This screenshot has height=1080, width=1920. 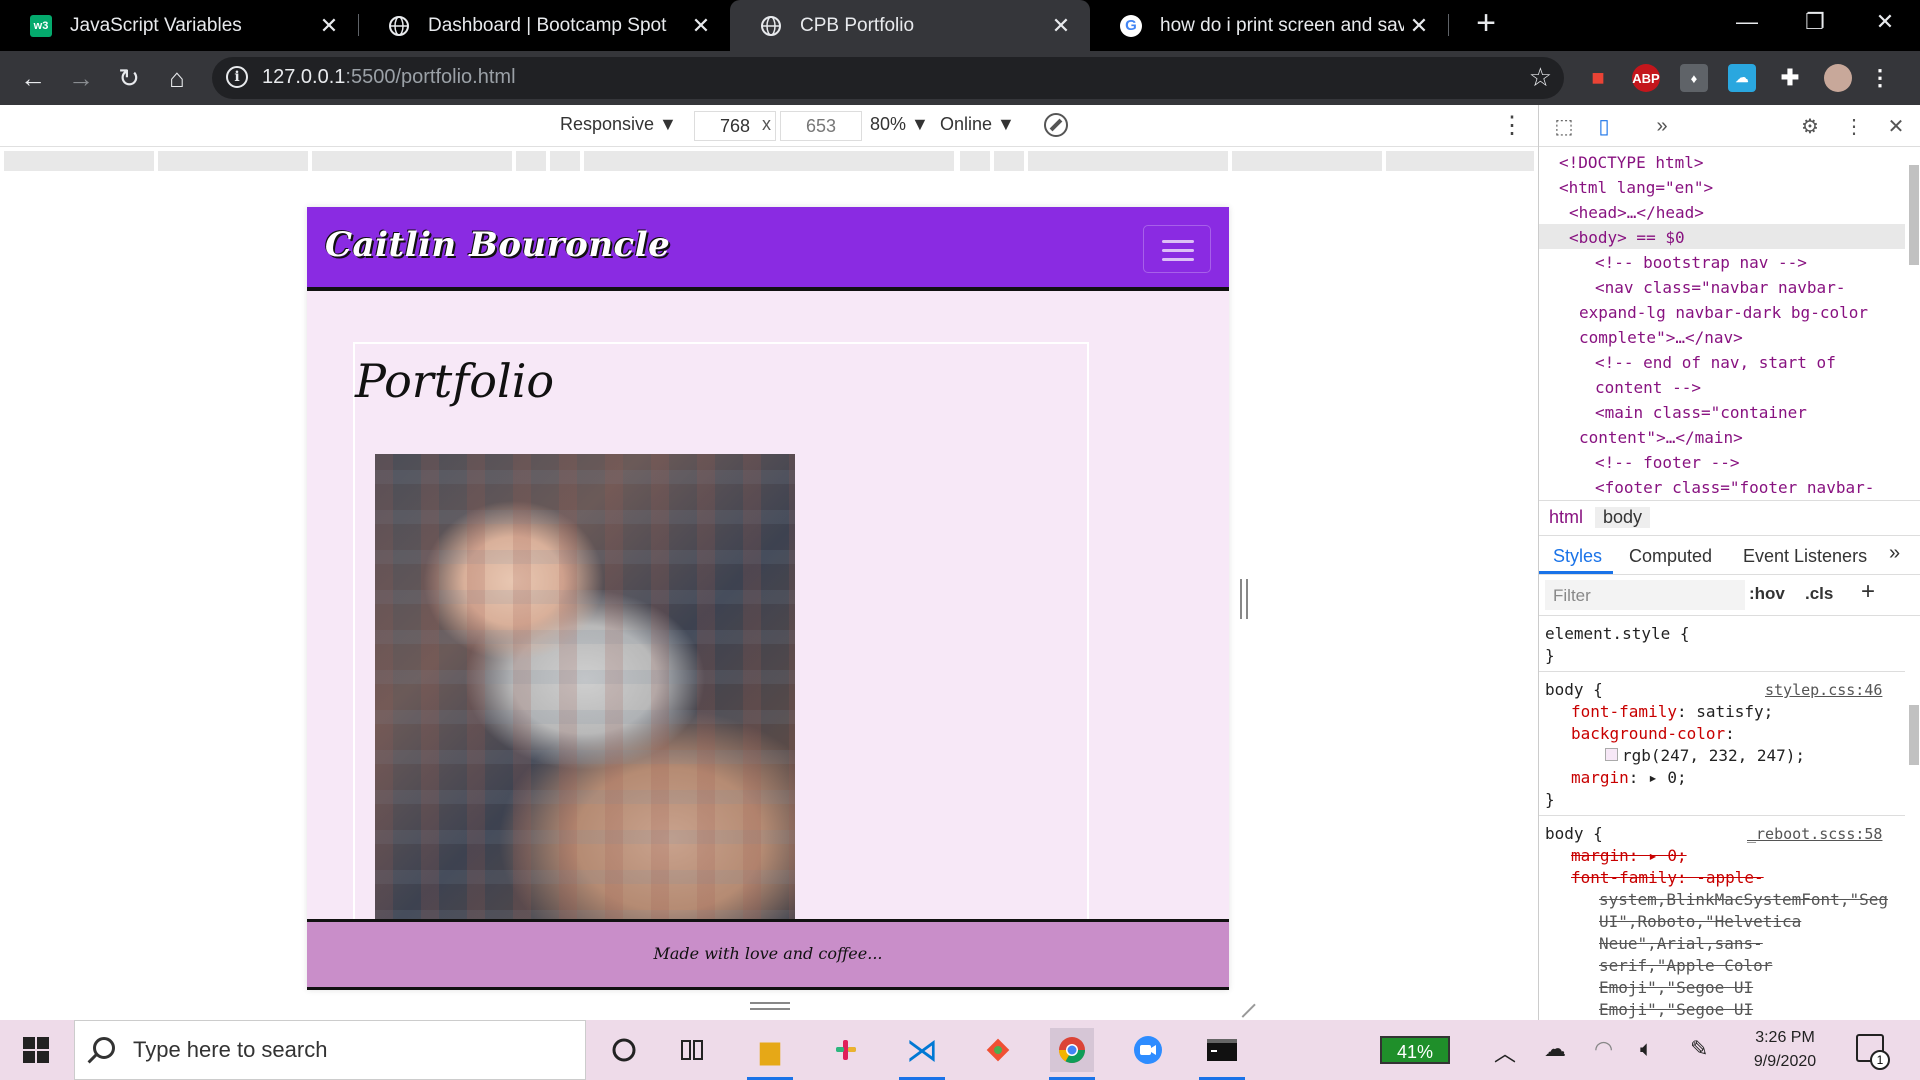 I want to click on resize-handle-corner, so click(x=1243, y=1005).